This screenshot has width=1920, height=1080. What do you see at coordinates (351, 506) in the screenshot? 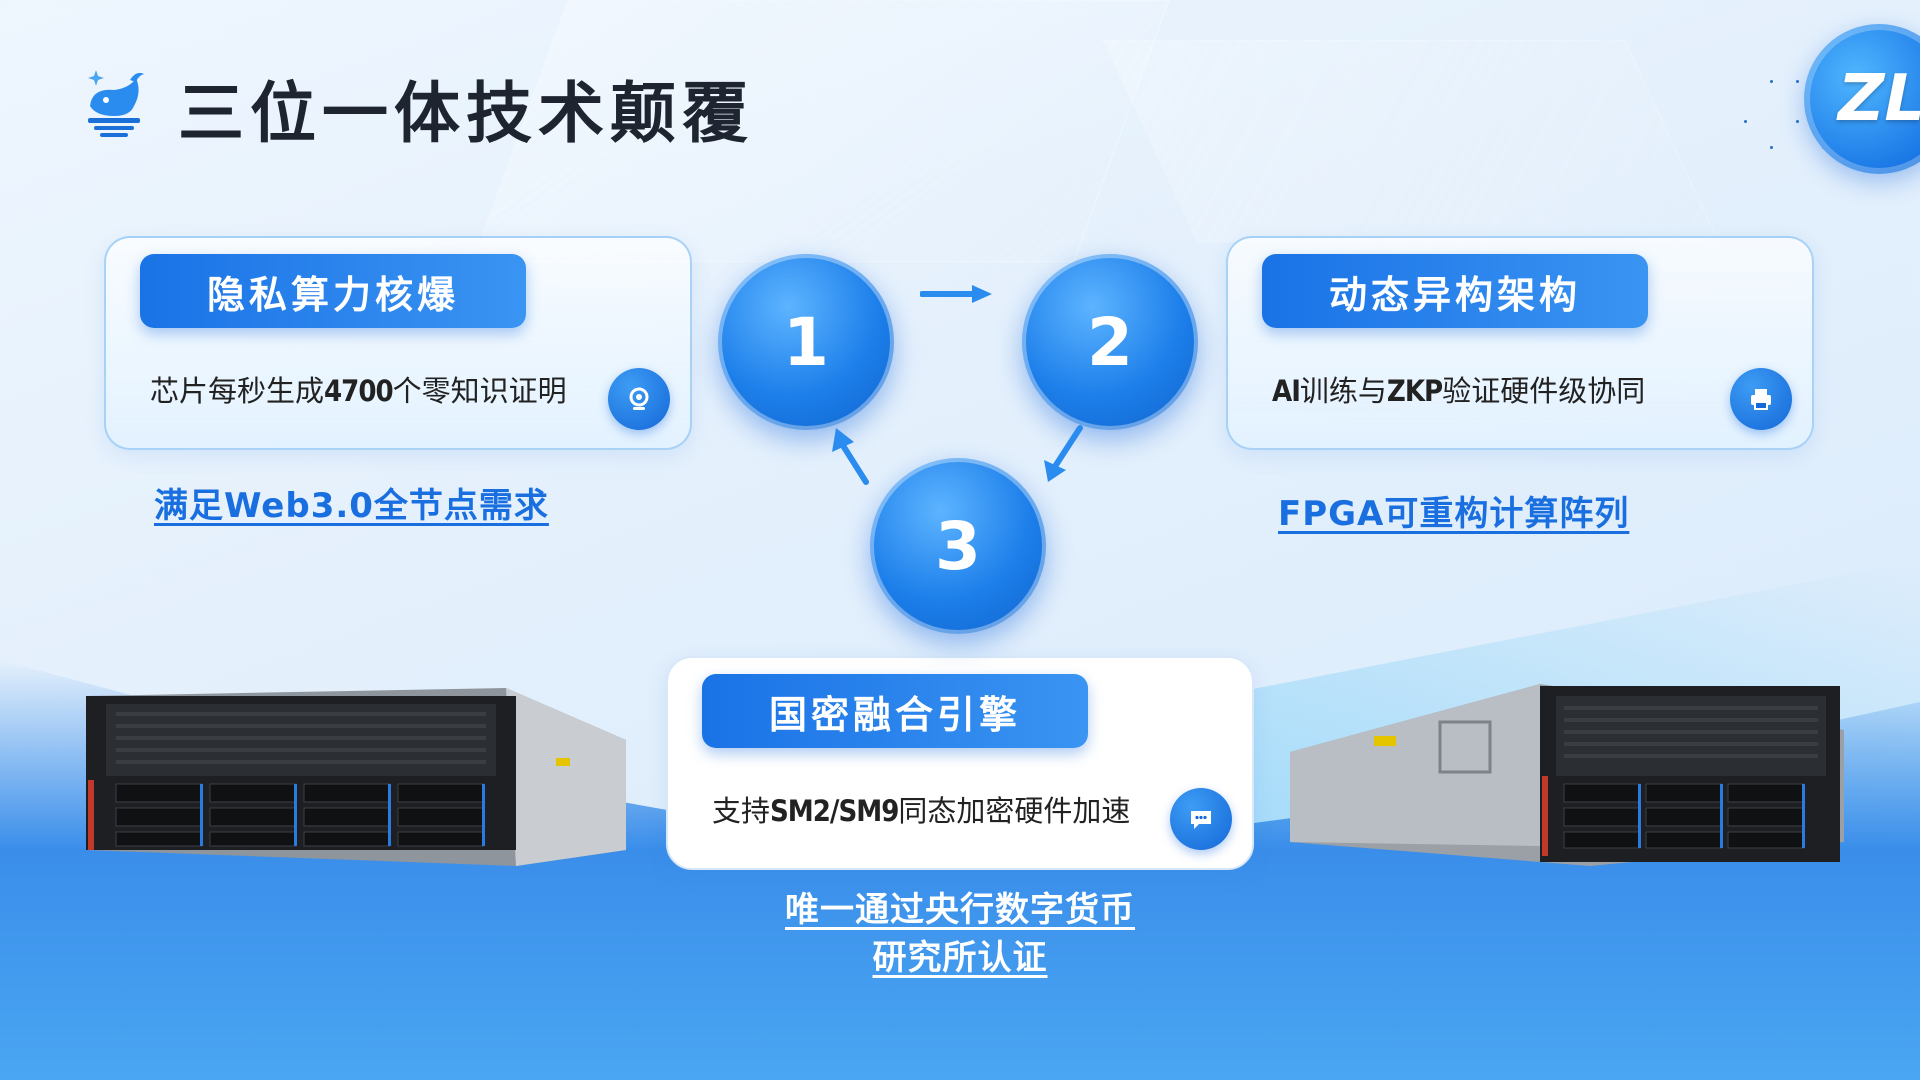
I see `feature-note-web3: 满足Web3.0全节点需求` at bounding box center [351, 506].